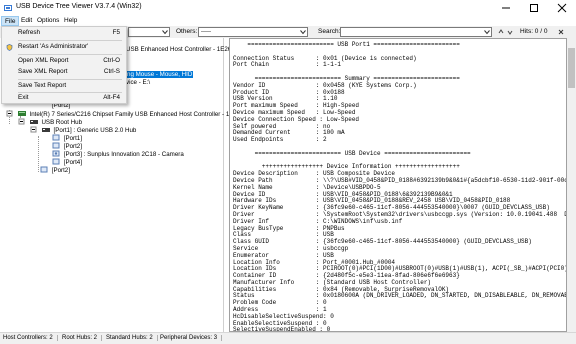  Describe the element at coordinates (8, 8) in the screenshot. I see `usb-app-icon` at that location.